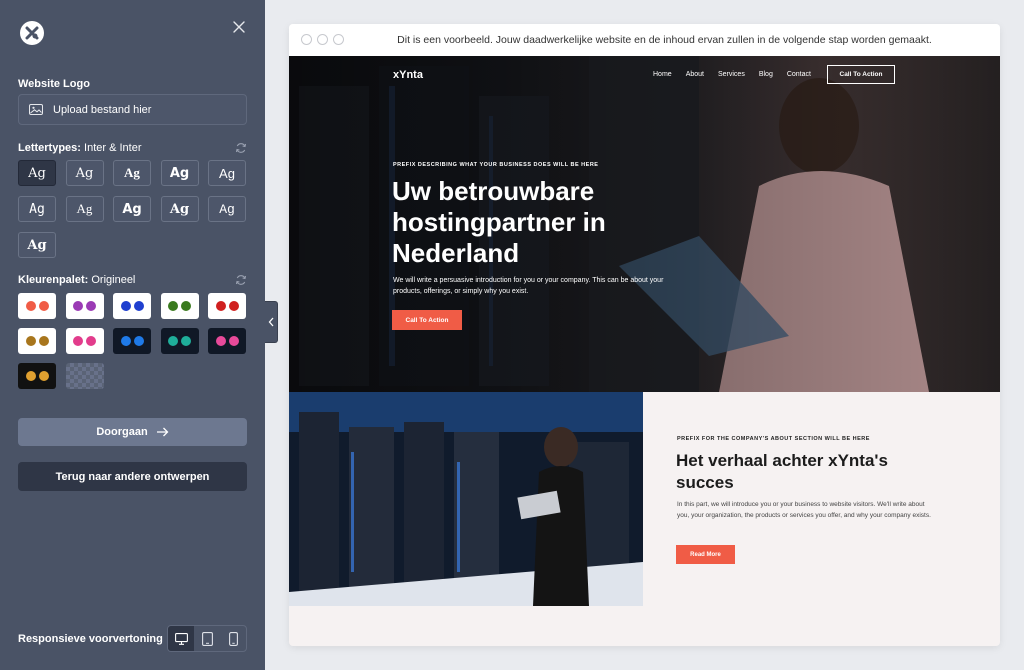 The image size is (1024, 670). Describe the element at coordinates (408, 75) in the screenshot. I see `brand-name: xYnta` at that location.